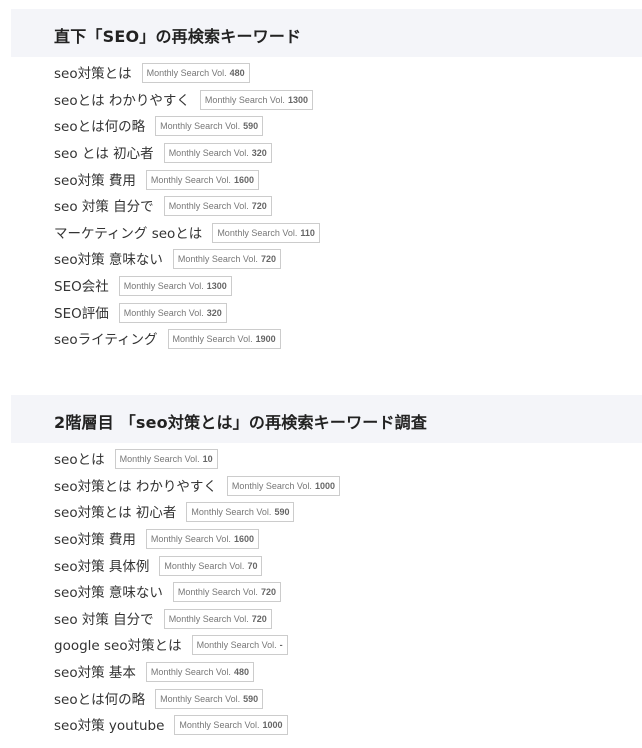 The height and width of the screenshot is (748, 642). Describe the element at coordinates (104, 154) in the screenshot. I see `keyword-text: seo とは 初心者` at that location.